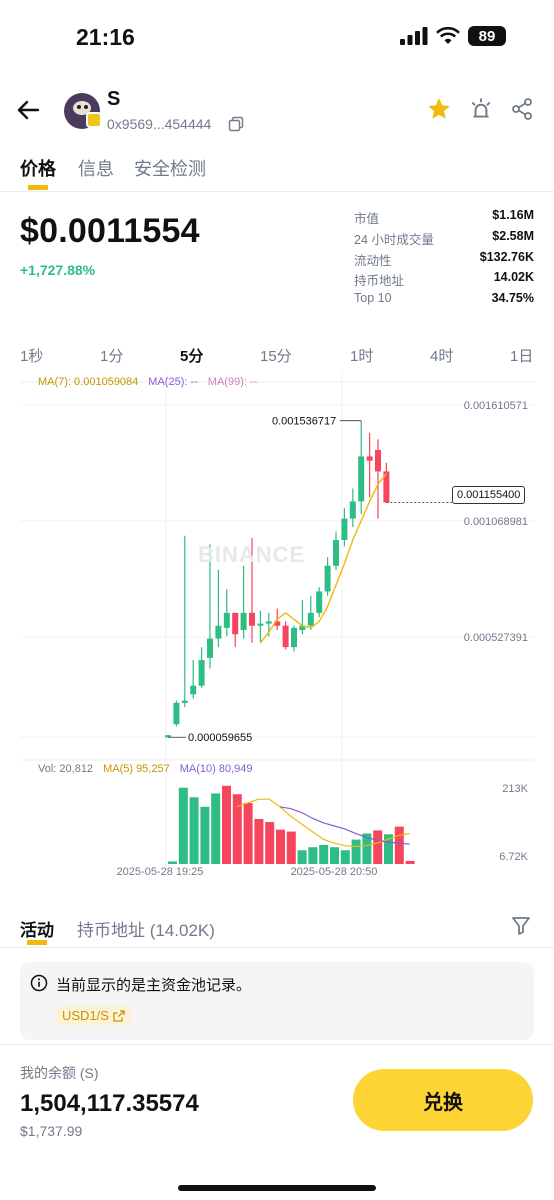 The height and width of the screenshot is (1200, 554). I want to click on interval-1h: 1时, so click(361, 355).